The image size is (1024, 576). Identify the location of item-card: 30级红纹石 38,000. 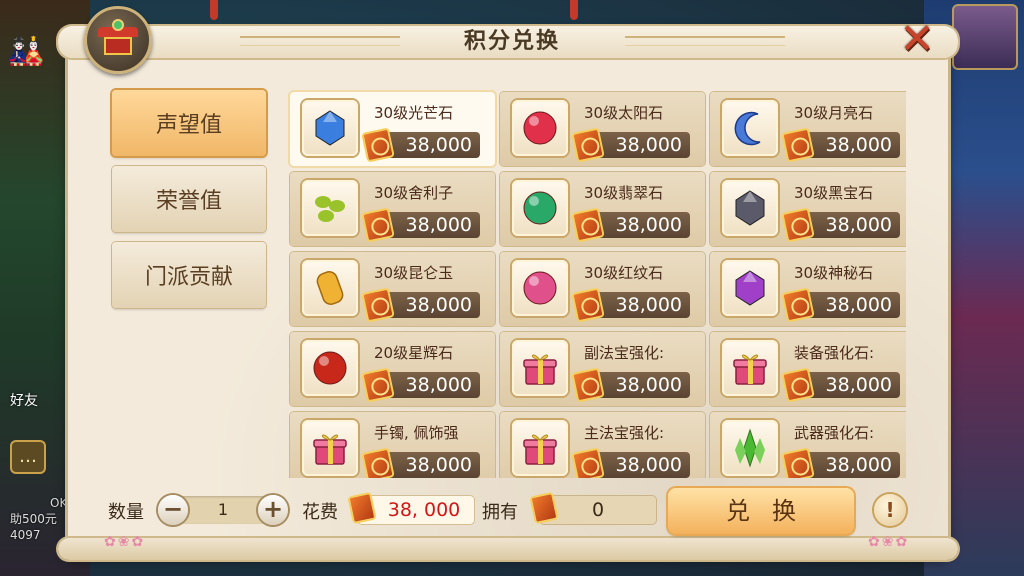
(602, 289).